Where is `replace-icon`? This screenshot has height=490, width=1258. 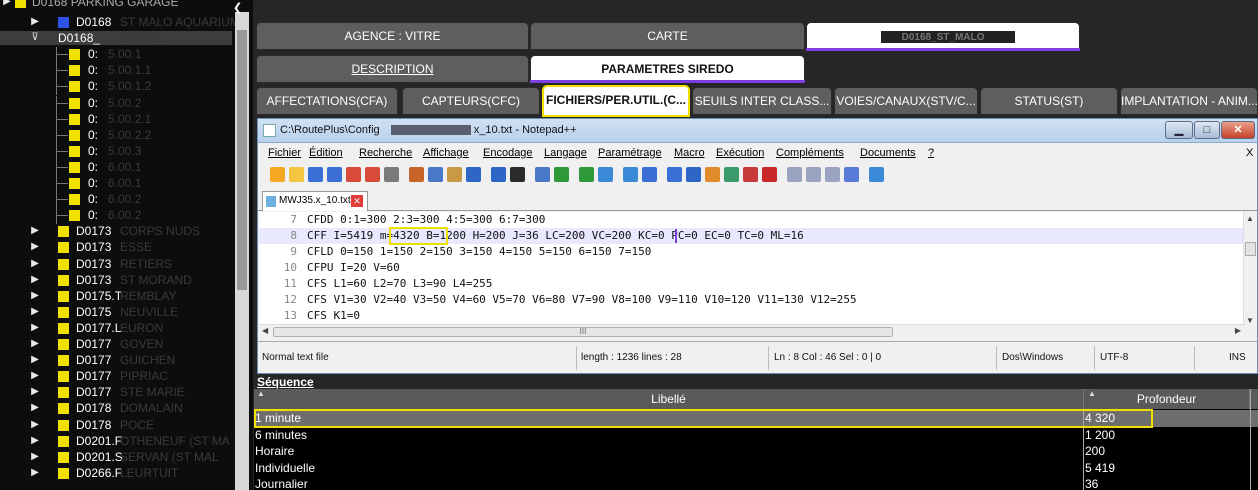
replace-icon is located at coordinates (542, 174).